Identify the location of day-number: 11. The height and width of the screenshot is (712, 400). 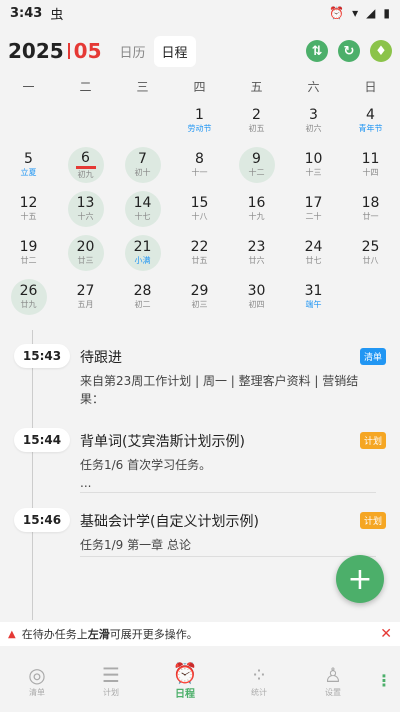
(370, 159).